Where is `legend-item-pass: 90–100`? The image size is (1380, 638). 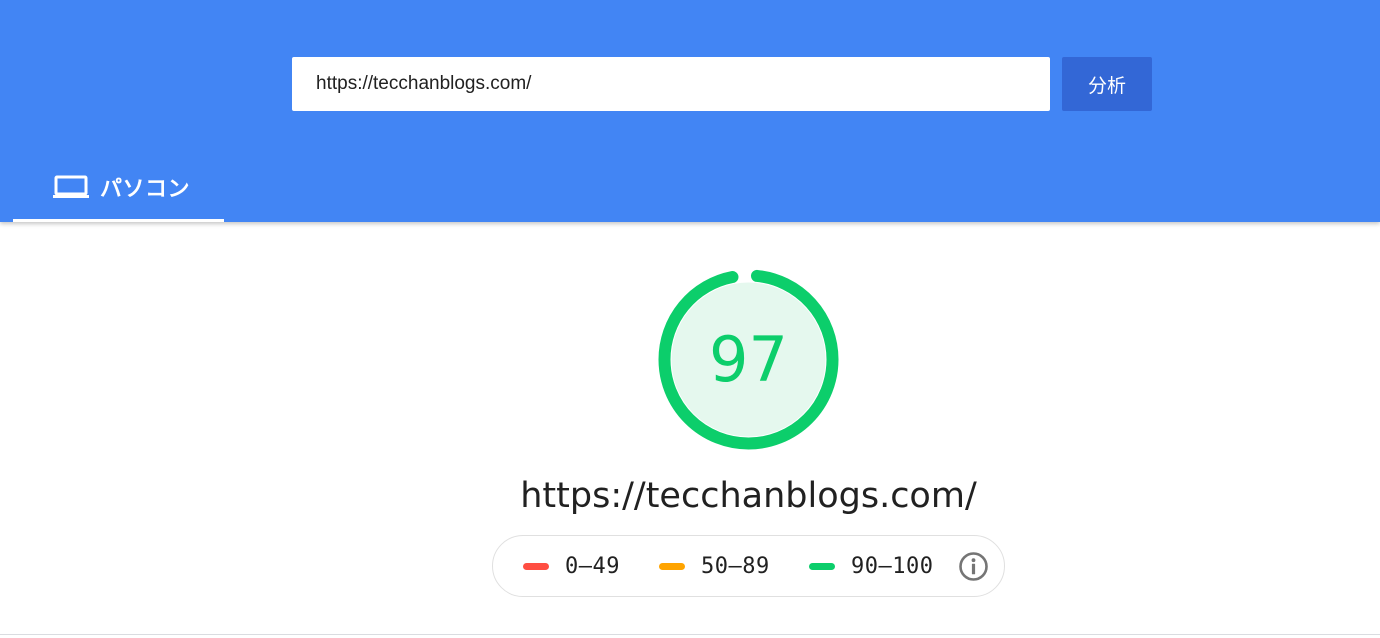 legend-item-pass: 90–100 is located at coordinates (871, 566).